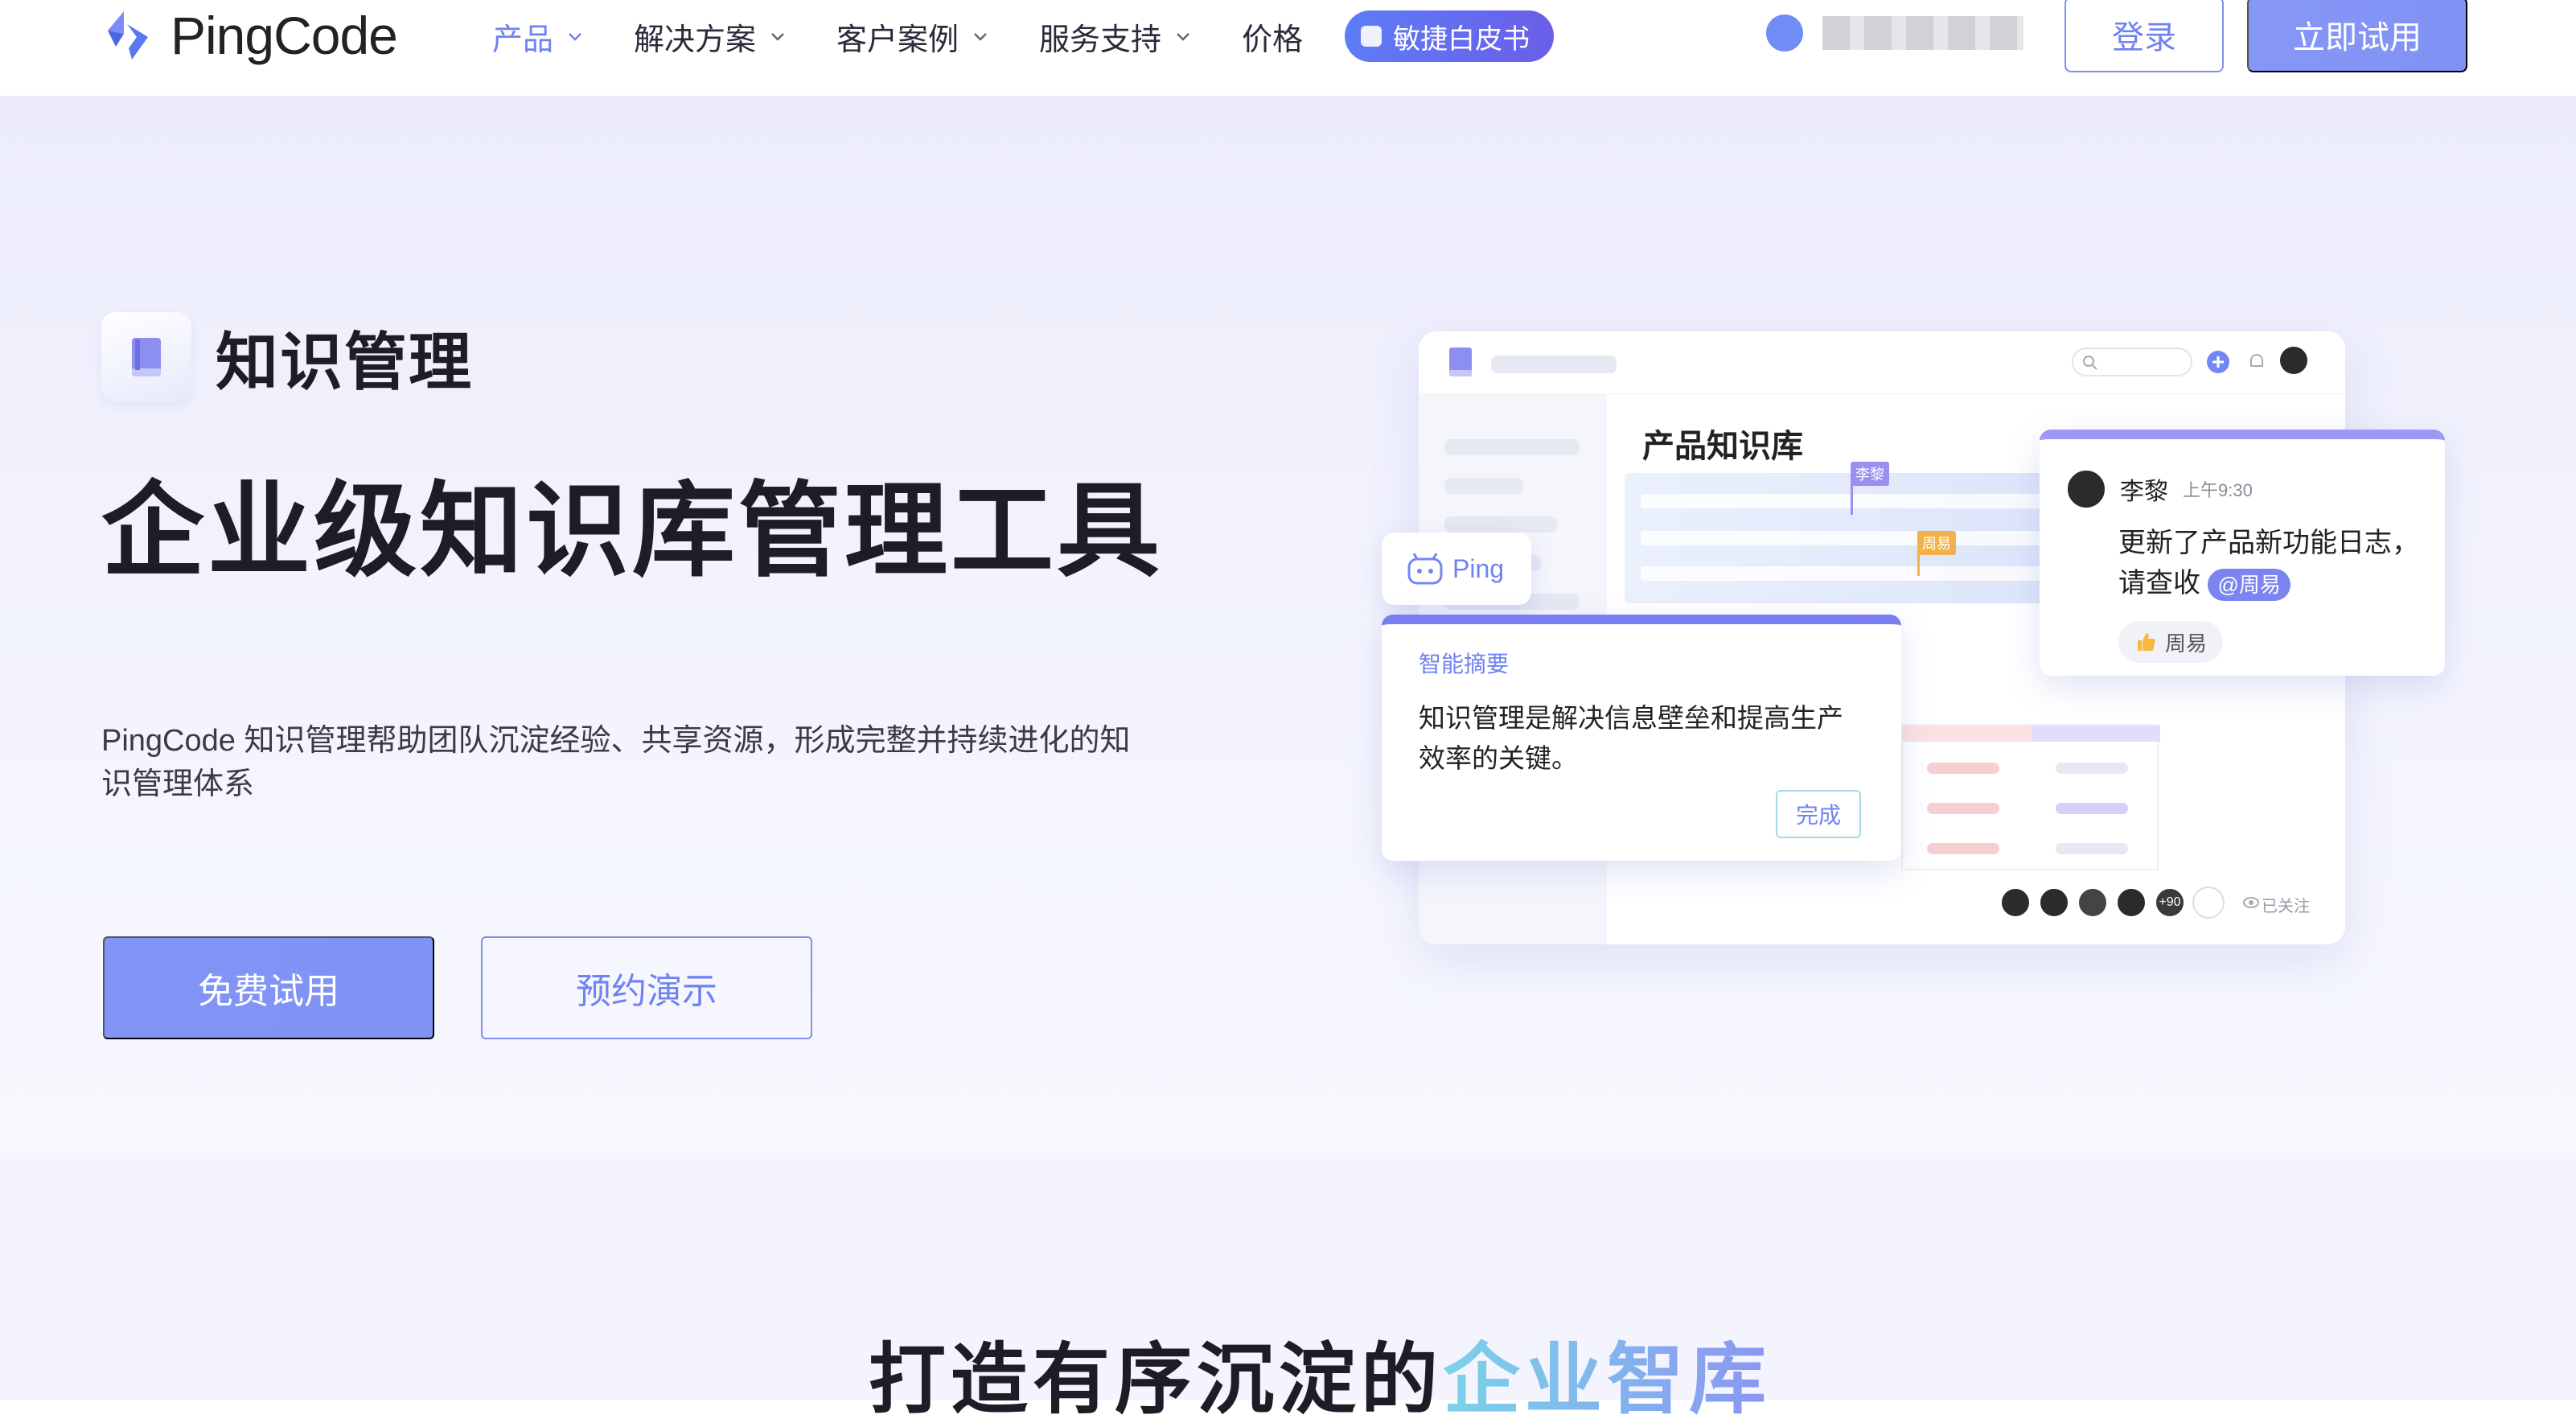 The height and width of the screenshot is (1423, 2576). I want to click on ping-robot-icon, so click(1425, 569).